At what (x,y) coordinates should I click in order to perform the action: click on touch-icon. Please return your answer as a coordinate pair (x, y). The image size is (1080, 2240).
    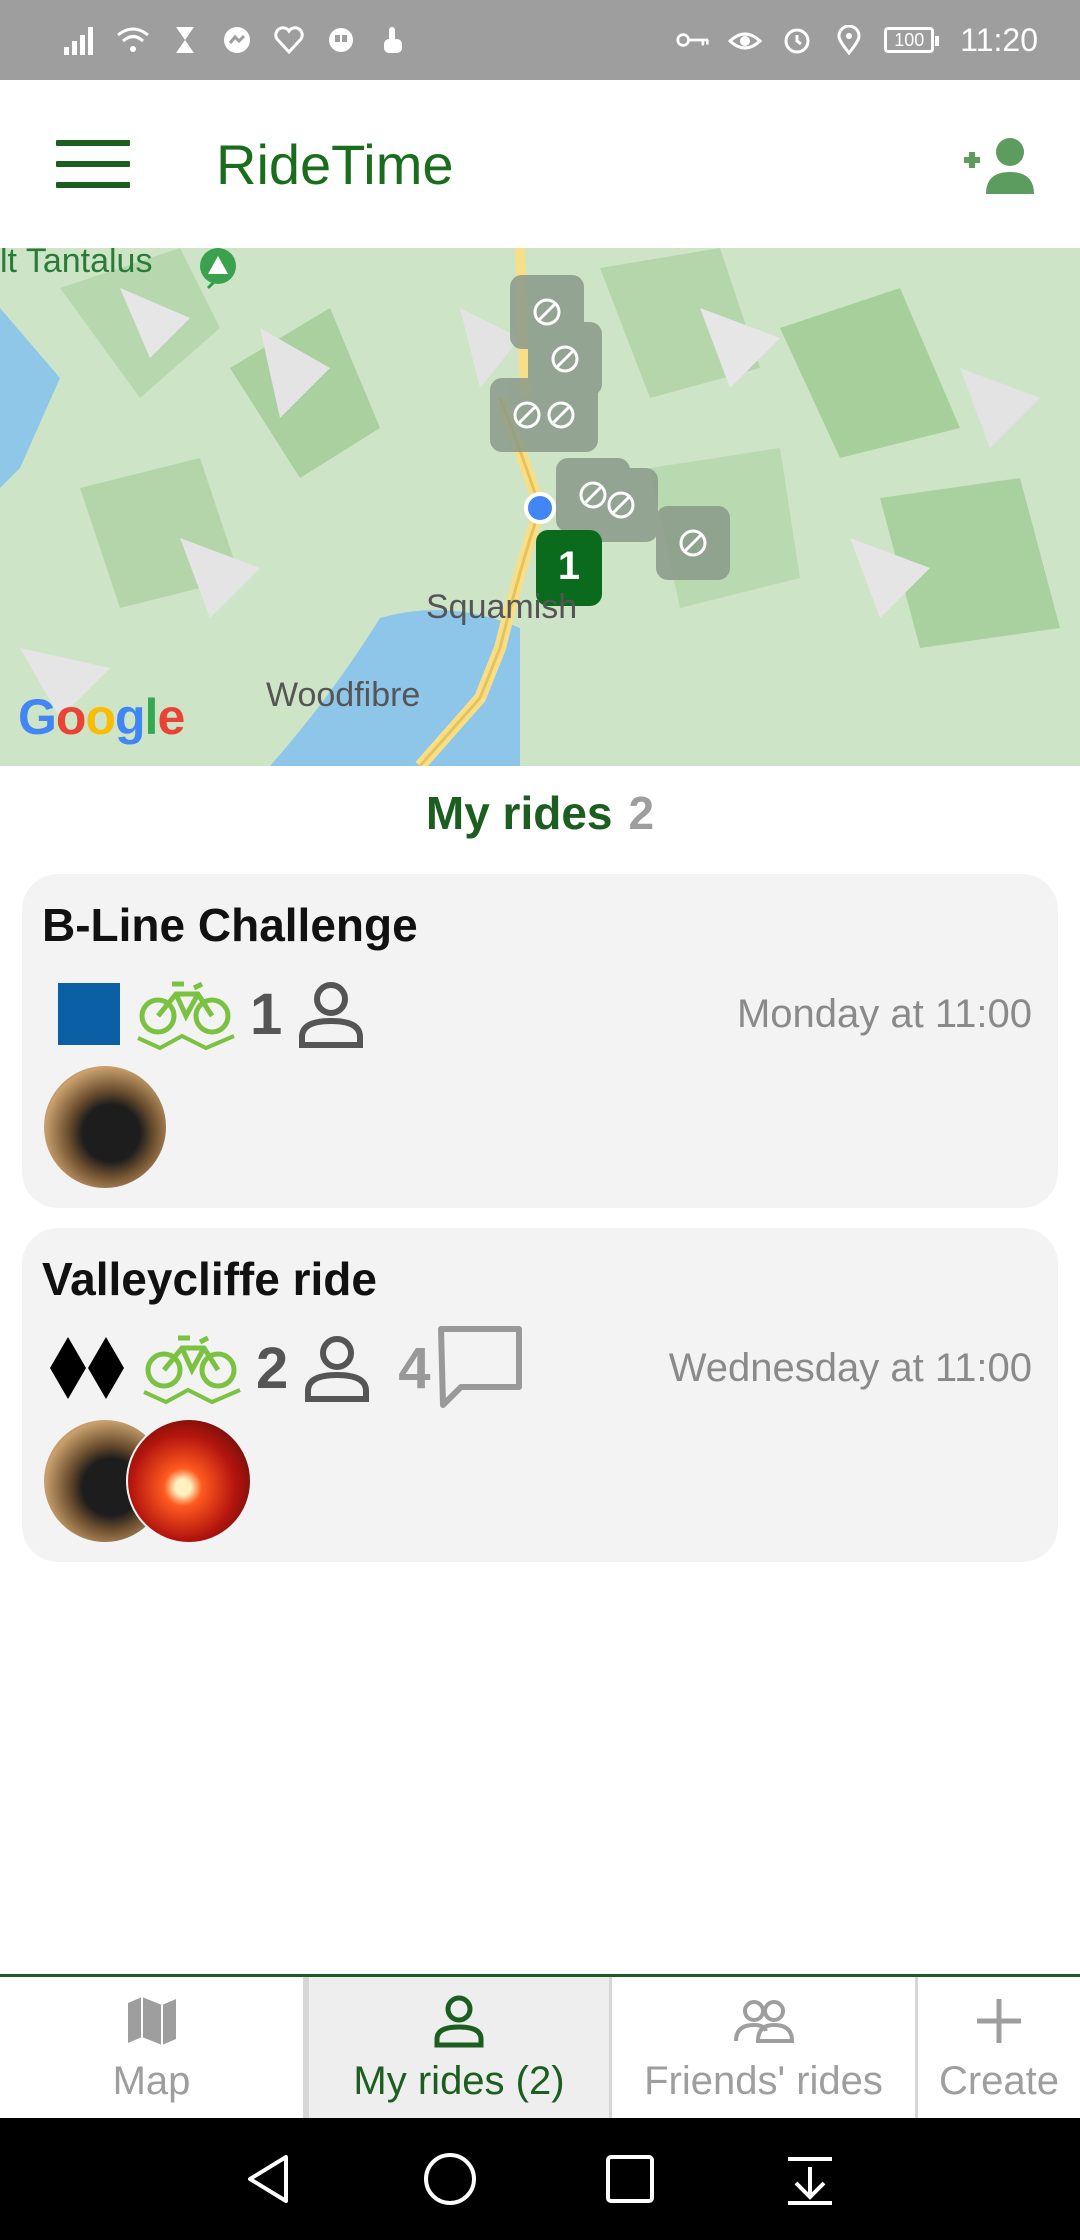
    Looking at the image, I should click on (393, 40).